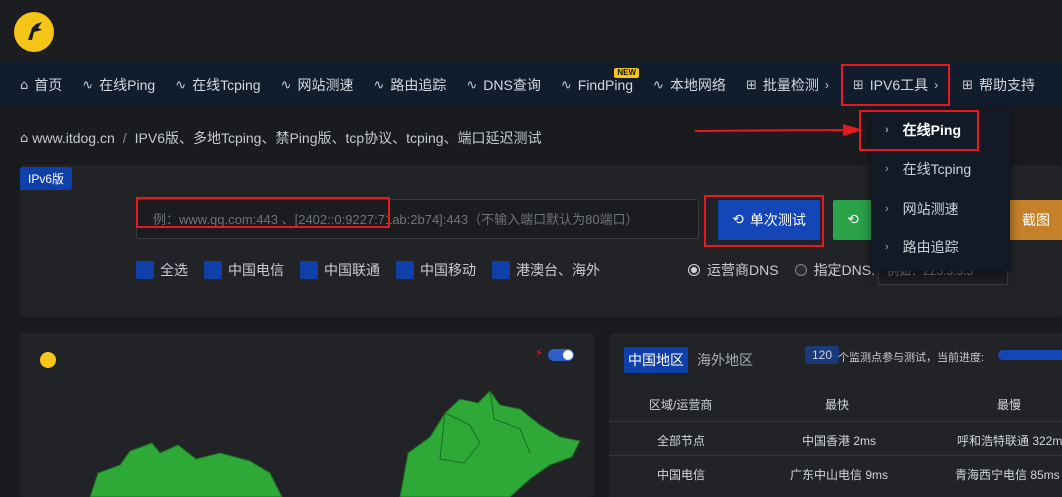 Image resolution: width=1062 pixels, height=497 pixels. What do you see at coordinates (681, 475) in the screenshot?
I see `table-cell: 中国电信` at bounding box center [681, 475].